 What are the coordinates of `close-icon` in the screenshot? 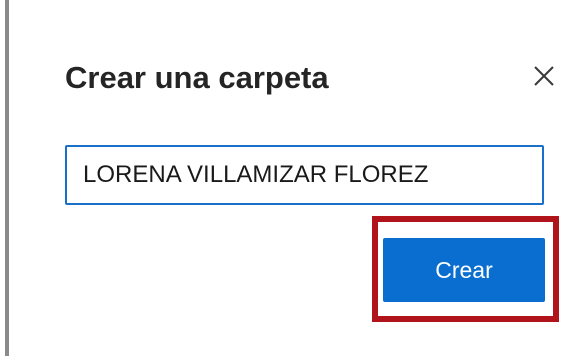 It's located at (544, 76).